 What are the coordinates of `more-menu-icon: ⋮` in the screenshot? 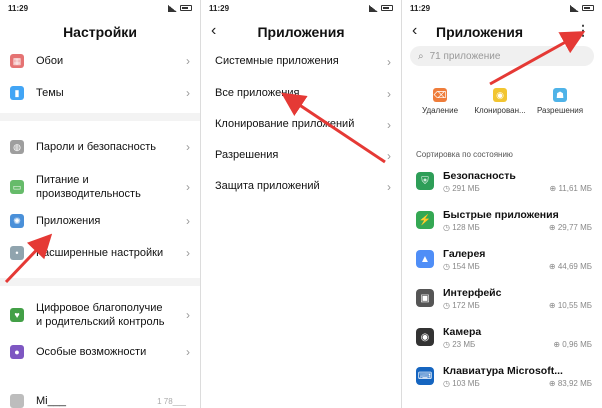 It's located at (583, 30).